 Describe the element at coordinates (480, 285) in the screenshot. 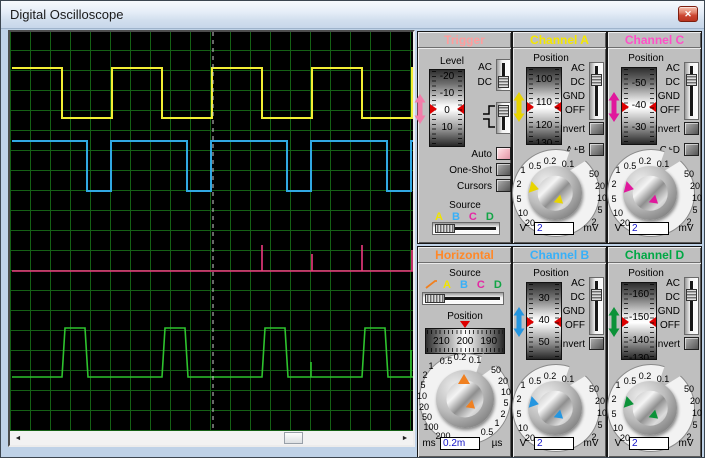

I see `source-c: C` at that location.